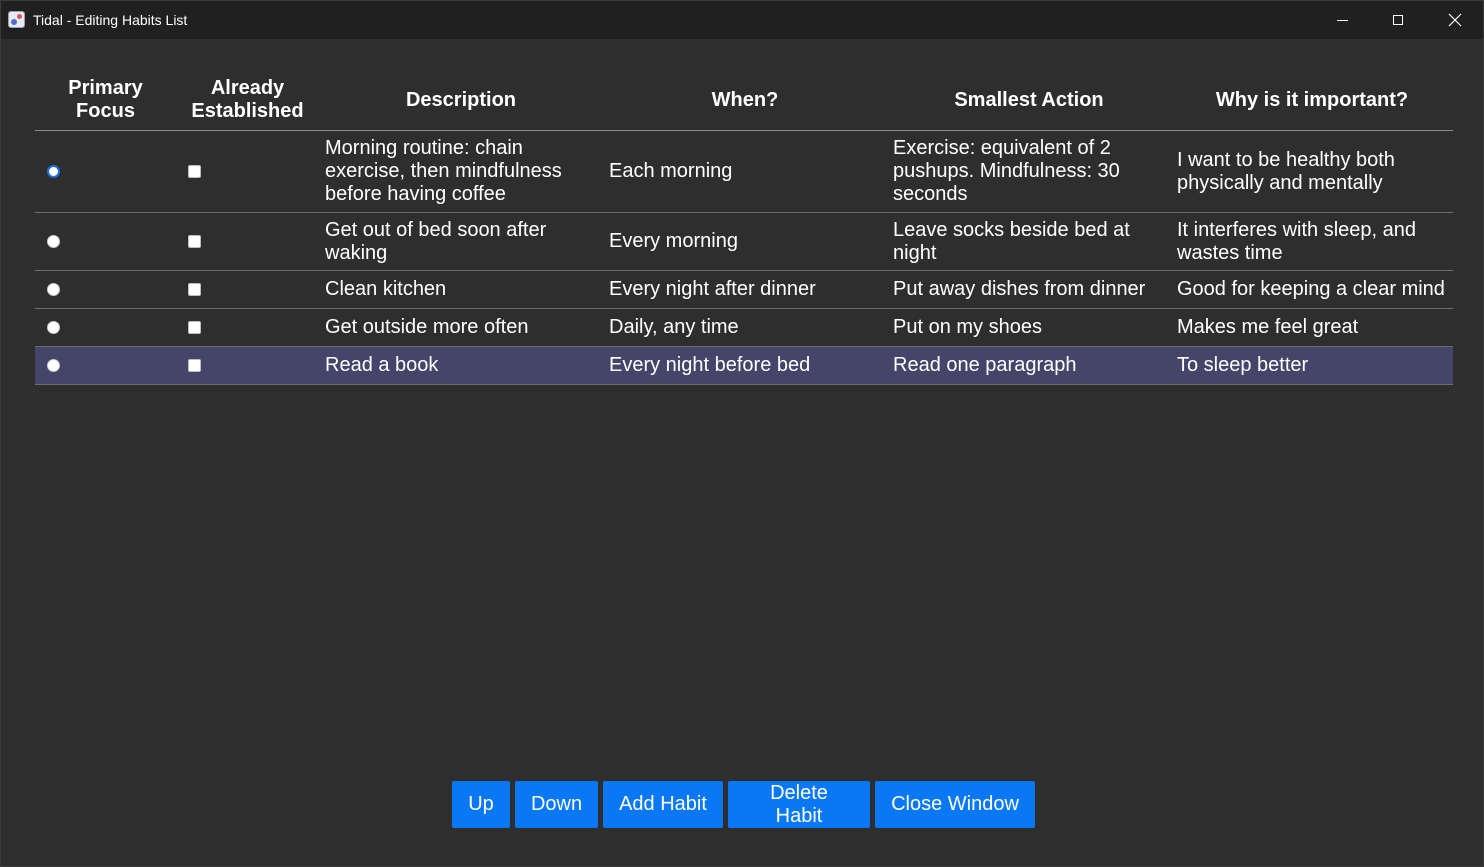  What do you see at coordinates (1312, 327) in the screenshot?
I see `why-cell: Makes me feel great` at bounding box center [1312, 327].